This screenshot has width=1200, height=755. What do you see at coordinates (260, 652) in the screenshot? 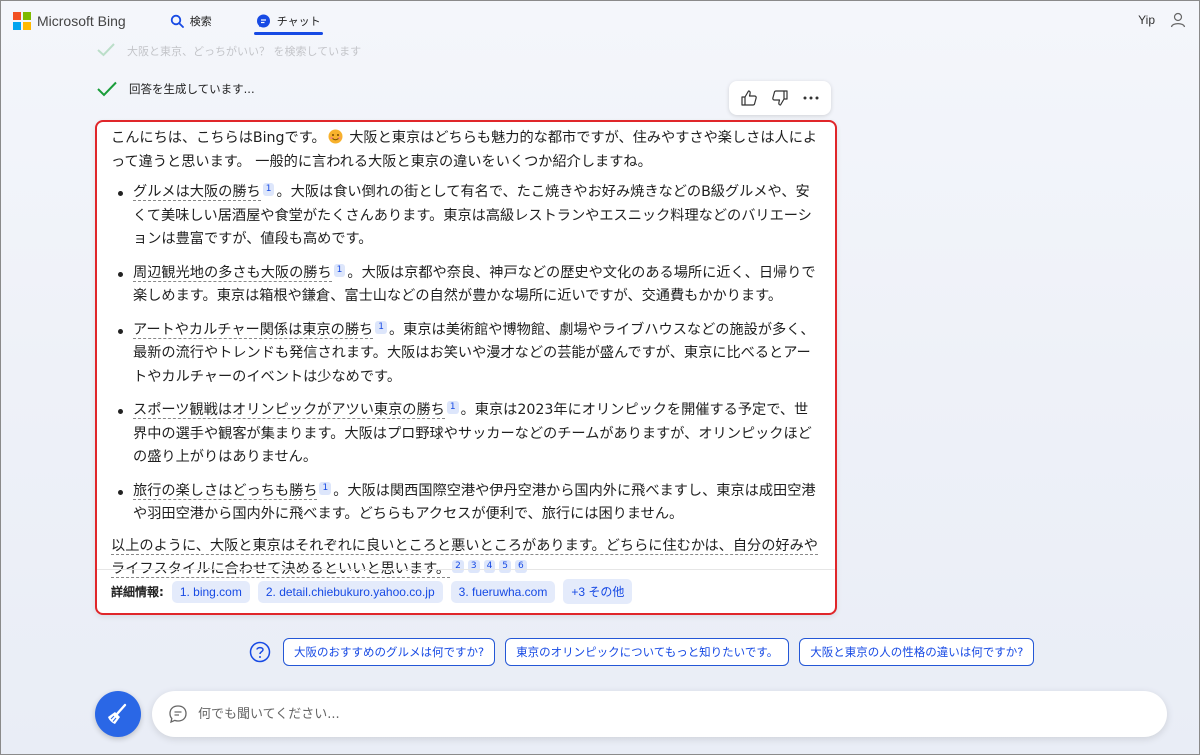
I see `help-icon` at bounding box center [260, 652].